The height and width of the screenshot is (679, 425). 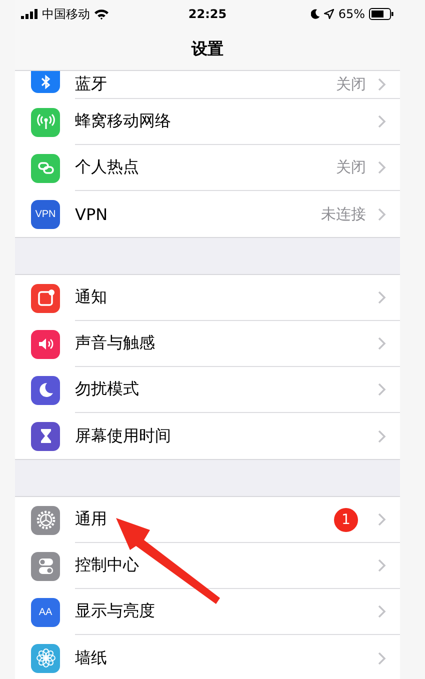 I want to click on row-label: 墙纸, so click(x=91, y=658).